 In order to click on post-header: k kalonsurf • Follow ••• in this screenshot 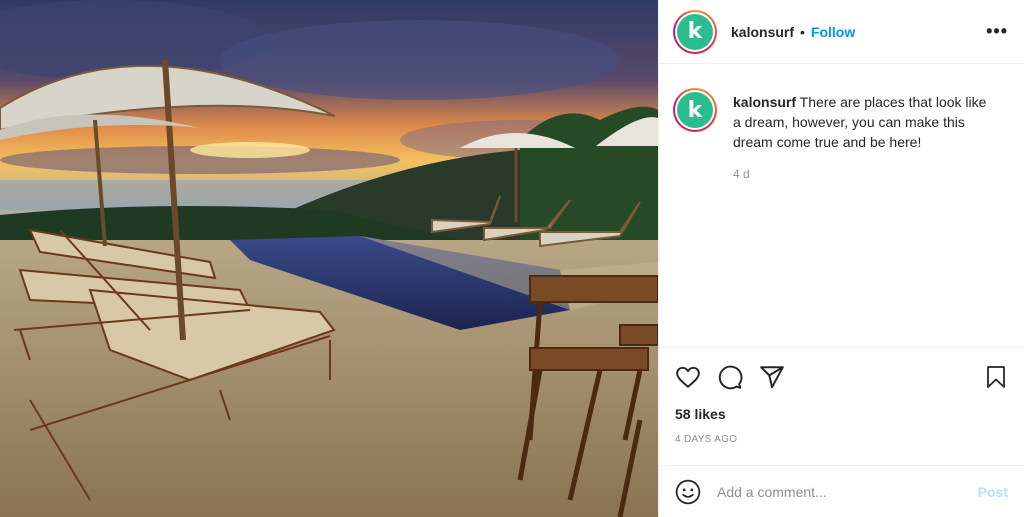, I will do `click(841, 32)`.